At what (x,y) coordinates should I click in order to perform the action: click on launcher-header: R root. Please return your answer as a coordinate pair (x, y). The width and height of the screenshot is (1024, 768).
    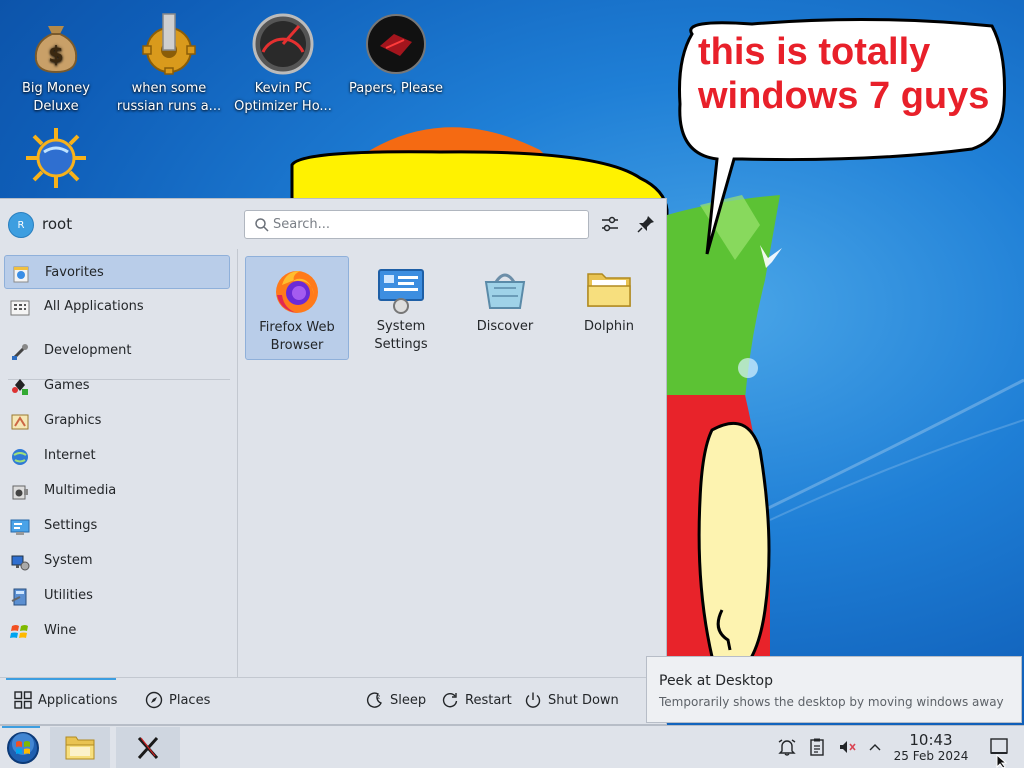
    Looking at the image, I should click on (333, 224).